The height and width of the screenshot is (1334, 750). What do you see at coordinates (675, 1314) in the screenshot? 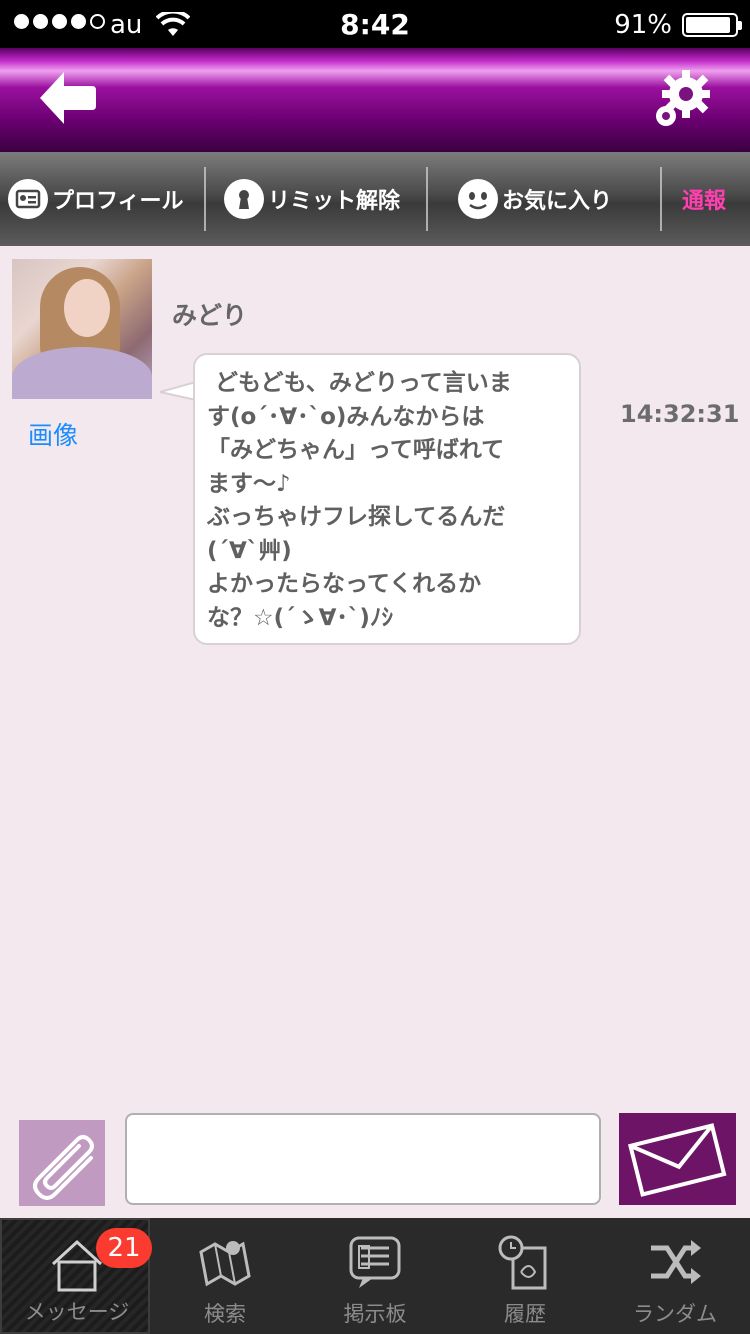
I see `tab-label: ランダム` at bounding box center [675, 1314].